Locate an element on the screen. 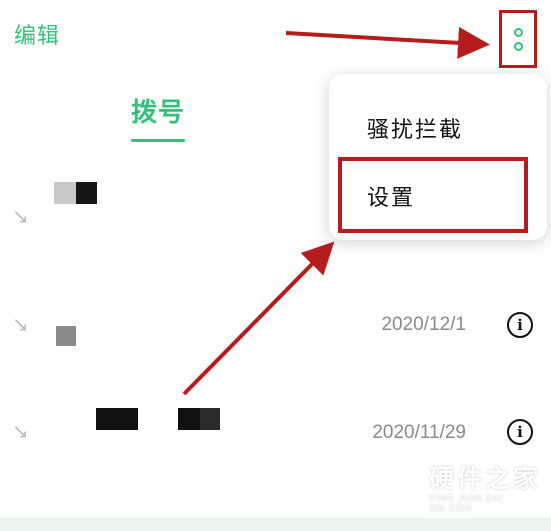 The height and width of the screenshot is (531, 551). watermark: 硬件之家 YING JIAN ZHI JIA.COM is located at coordinates (465, 486).